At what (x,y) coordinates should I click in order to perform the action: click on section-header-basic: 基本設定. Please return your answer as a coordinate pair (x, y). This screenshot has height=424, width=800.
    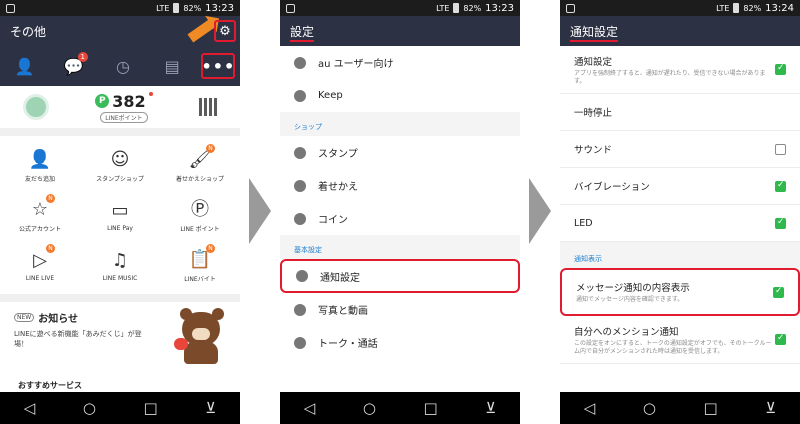
    Looking at the image, I should click on (400, 247).